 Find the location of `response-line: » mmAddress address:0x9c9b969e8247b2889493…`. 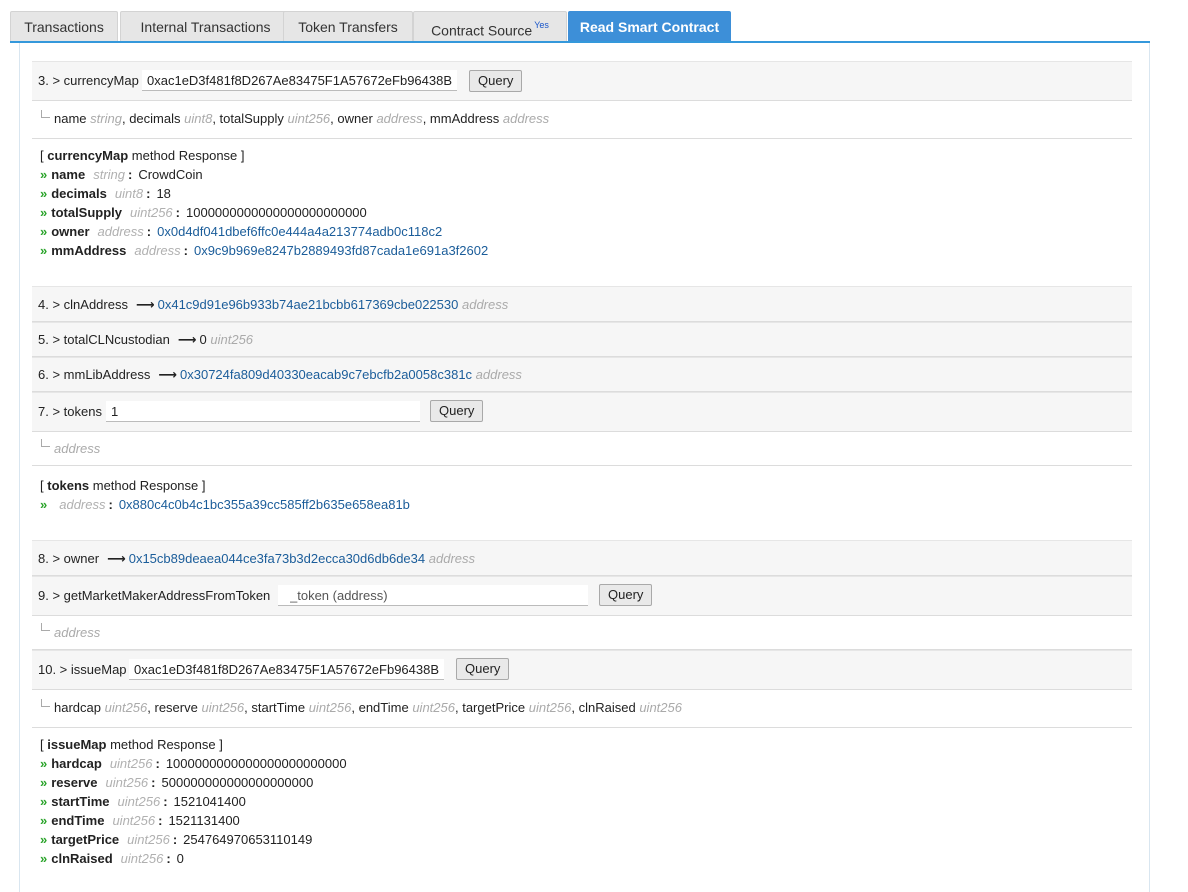

response-line: » mmAddress address:0x9c9b969e8247b2889493… is located at coordinates (264, 250).